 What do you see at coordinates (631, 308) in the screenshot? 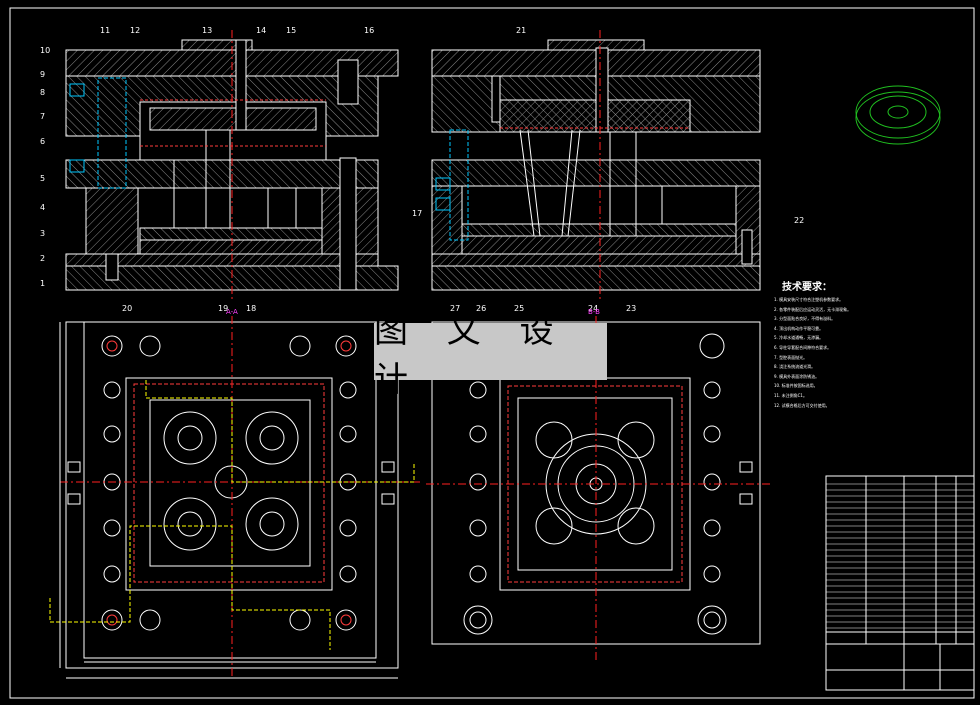
I see `part-label-23: 23` at bounding box center [631, 308].